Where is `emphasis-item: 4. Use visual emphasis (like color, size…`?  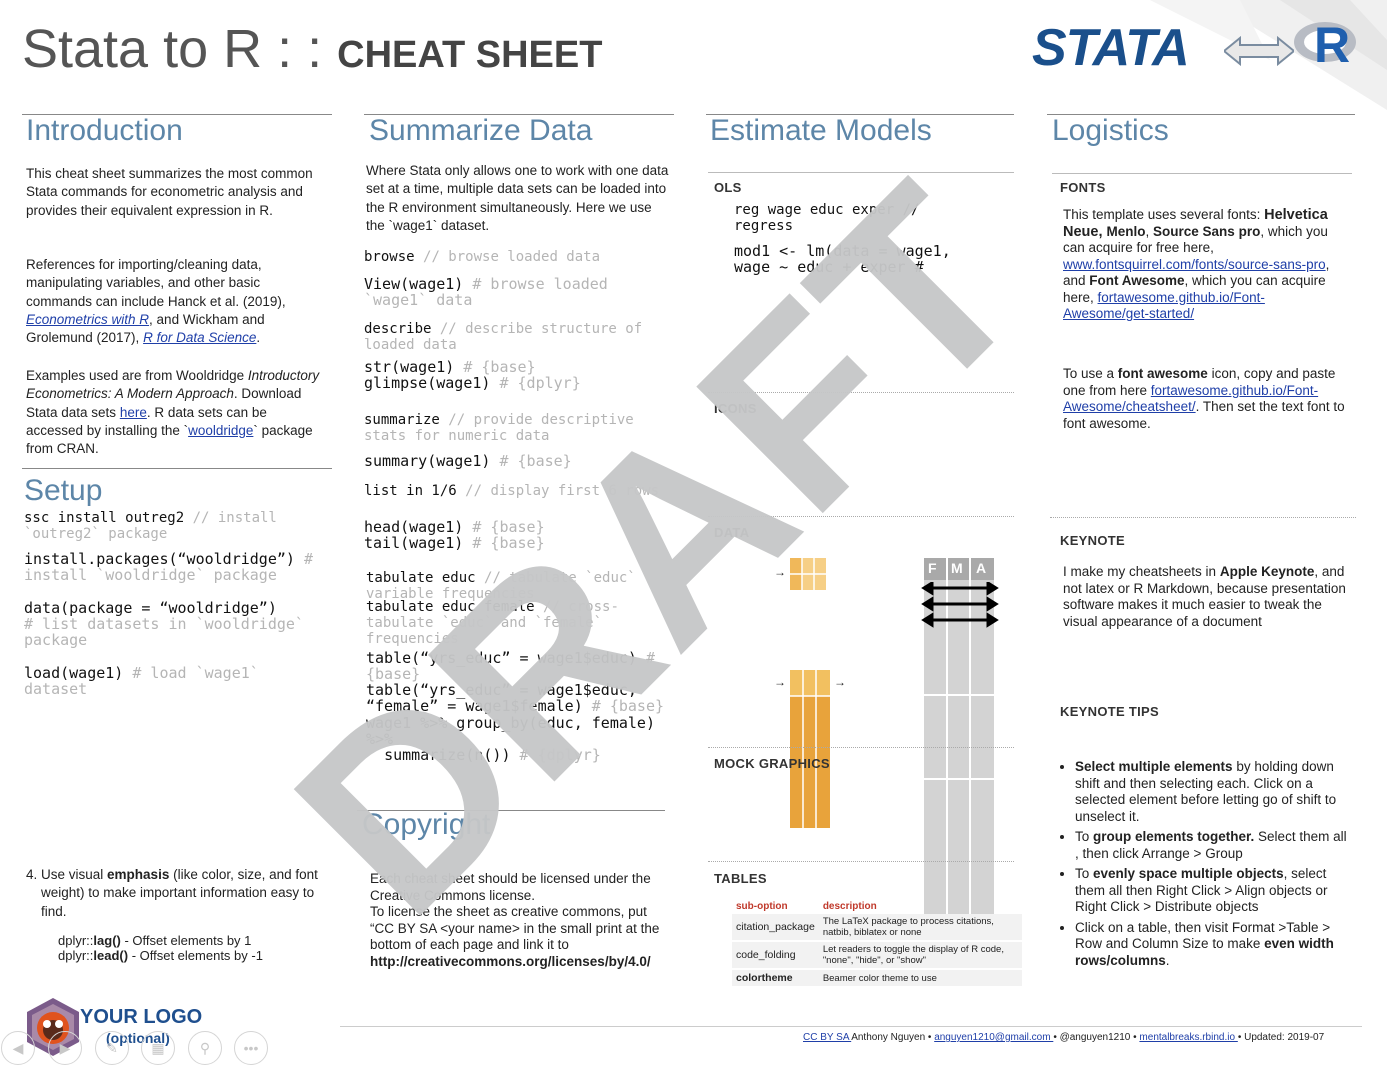 emphasis-item: 4. Use visual emphasis (like color, size… is located at coordinates (172, 893).